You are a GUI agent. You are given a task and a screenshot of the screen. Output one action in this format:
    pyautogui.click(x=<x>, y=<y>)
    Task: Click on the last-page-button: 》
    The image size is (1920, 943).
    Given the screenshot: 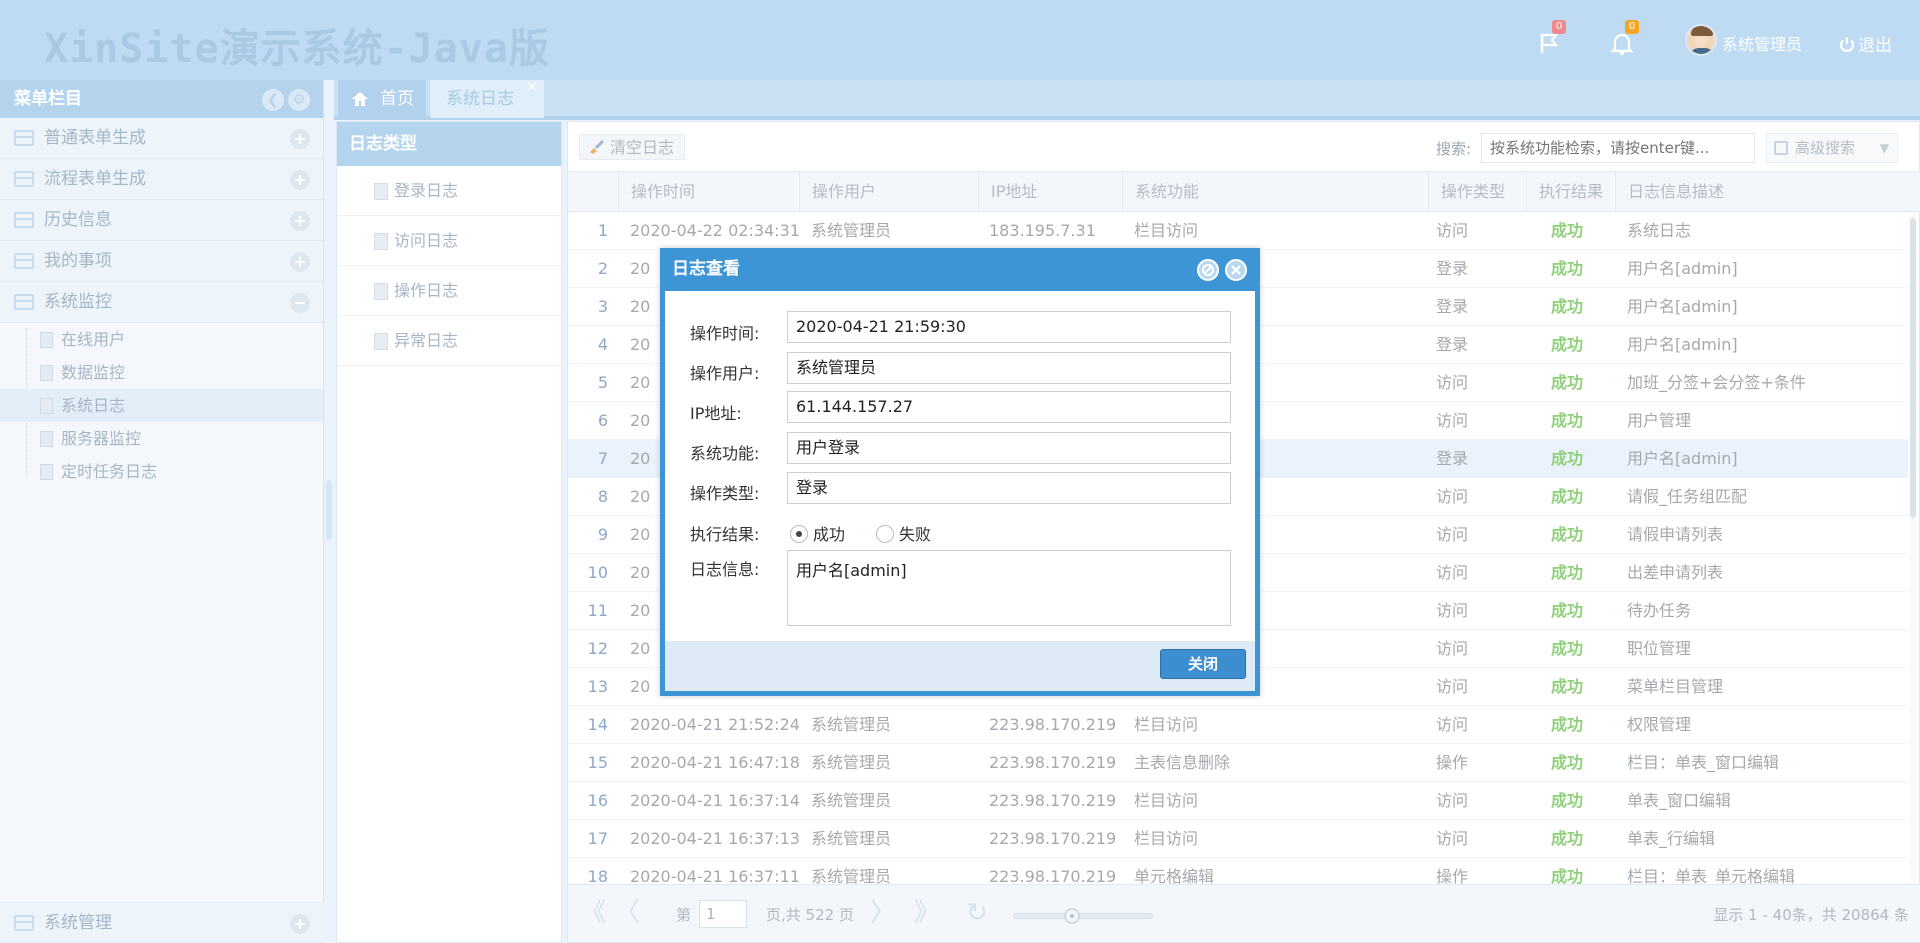 What is the action you would take?
    pyautogui.click(x=927, y=913)
    